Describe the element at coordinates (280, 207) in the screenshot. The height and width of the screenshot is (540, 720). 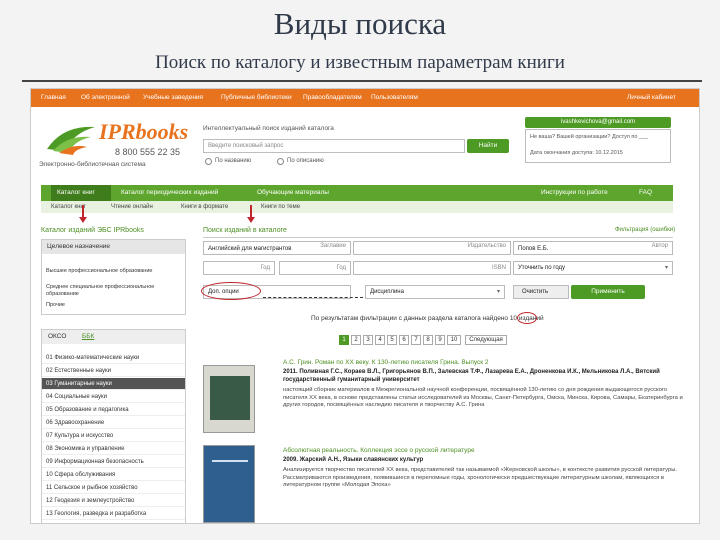
I see `subnav-item: Книги по теме` at that location.